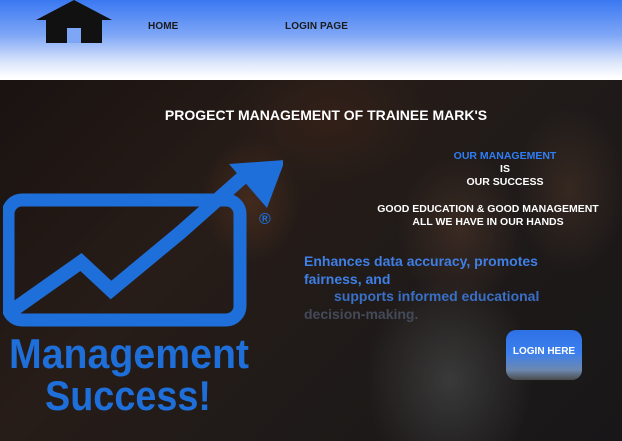  What do you see at coordinates (132, 240) in the screenshot?
I see `logo-arrow-line` at bounding box center [132, 240].